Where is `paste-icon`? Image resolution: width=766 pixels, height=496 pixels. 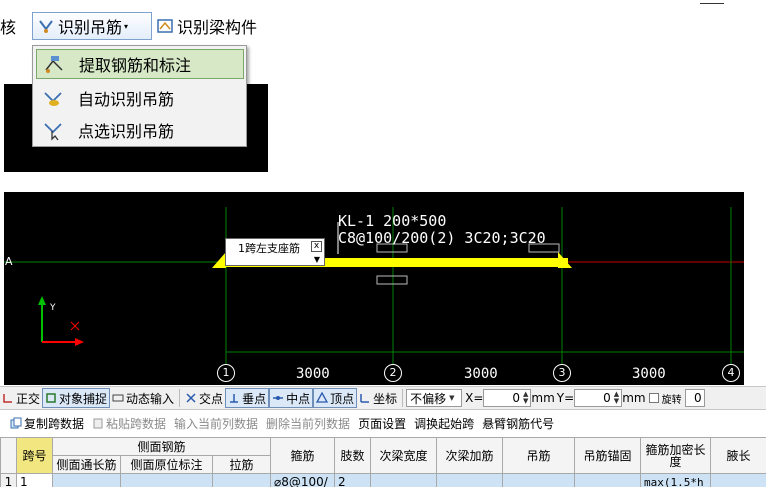
paste-icon is located at coordinates (98, 423).